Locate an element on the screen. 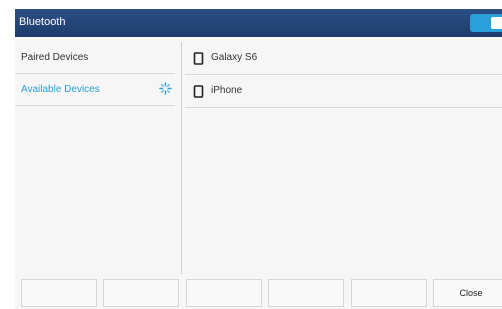 The height and width of the screenshot is (309, 502). menu-item-paired-devices: Paired Devices is located at coordinates (95, 58).